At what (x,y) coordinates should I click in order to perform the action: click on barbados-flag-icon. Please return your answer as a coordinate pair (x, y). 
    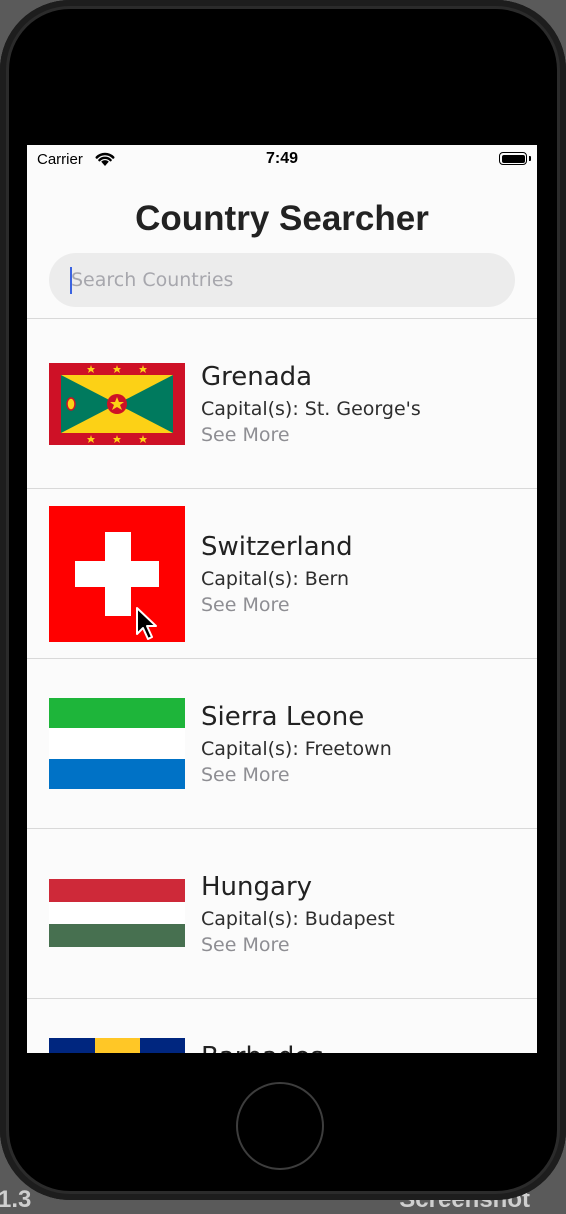
    Looking at the image, I should click on (117, 1045).